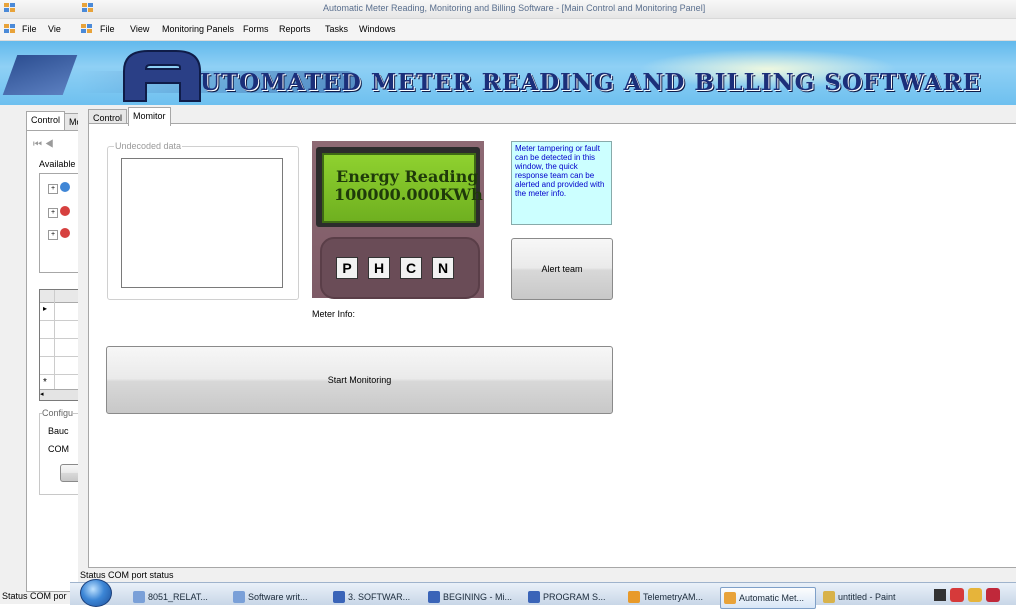  What do you see at coordinates (149, 116) in the screenshot?
I see `tab-monitor: Momitor` at bounding box center [149, 116].